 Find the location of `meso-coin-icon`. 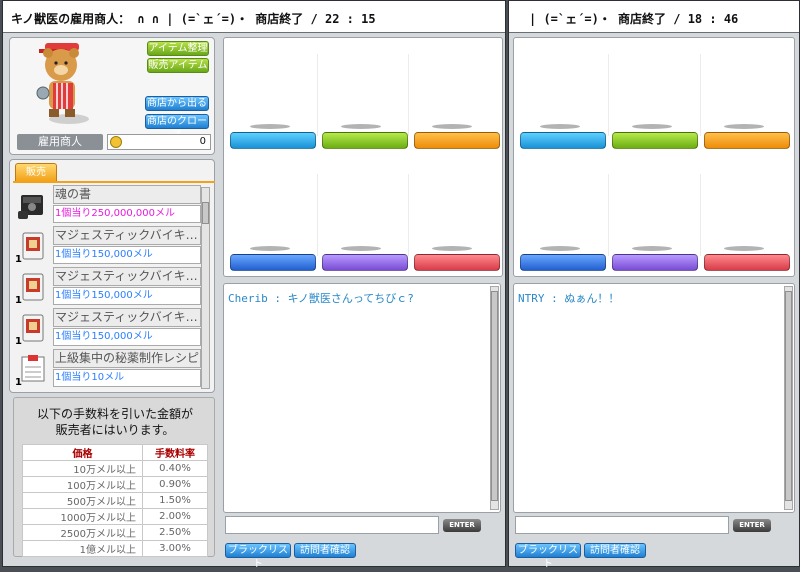

meso-coin-icon is located at coordinates (116, 142).